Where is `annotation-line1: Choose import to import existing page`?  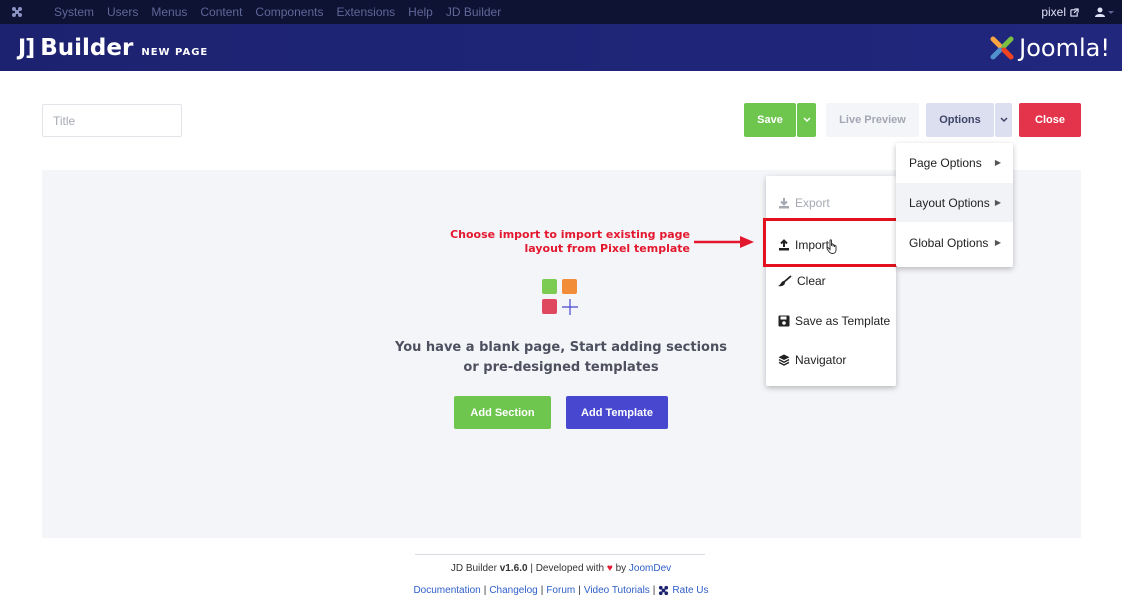
annotation-line1: Choose import to import existing page is located at coordinates (570, 234).